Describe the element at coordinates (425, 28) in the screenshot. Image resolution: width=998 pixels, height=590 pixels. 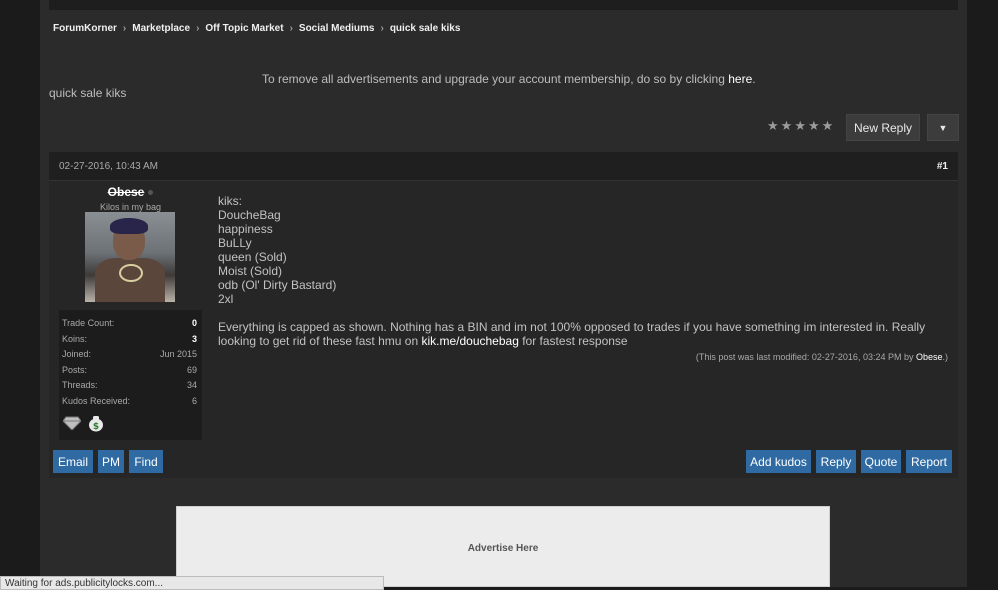
I see `breadcrumb-current-thread: quick sale kiks` at that location.